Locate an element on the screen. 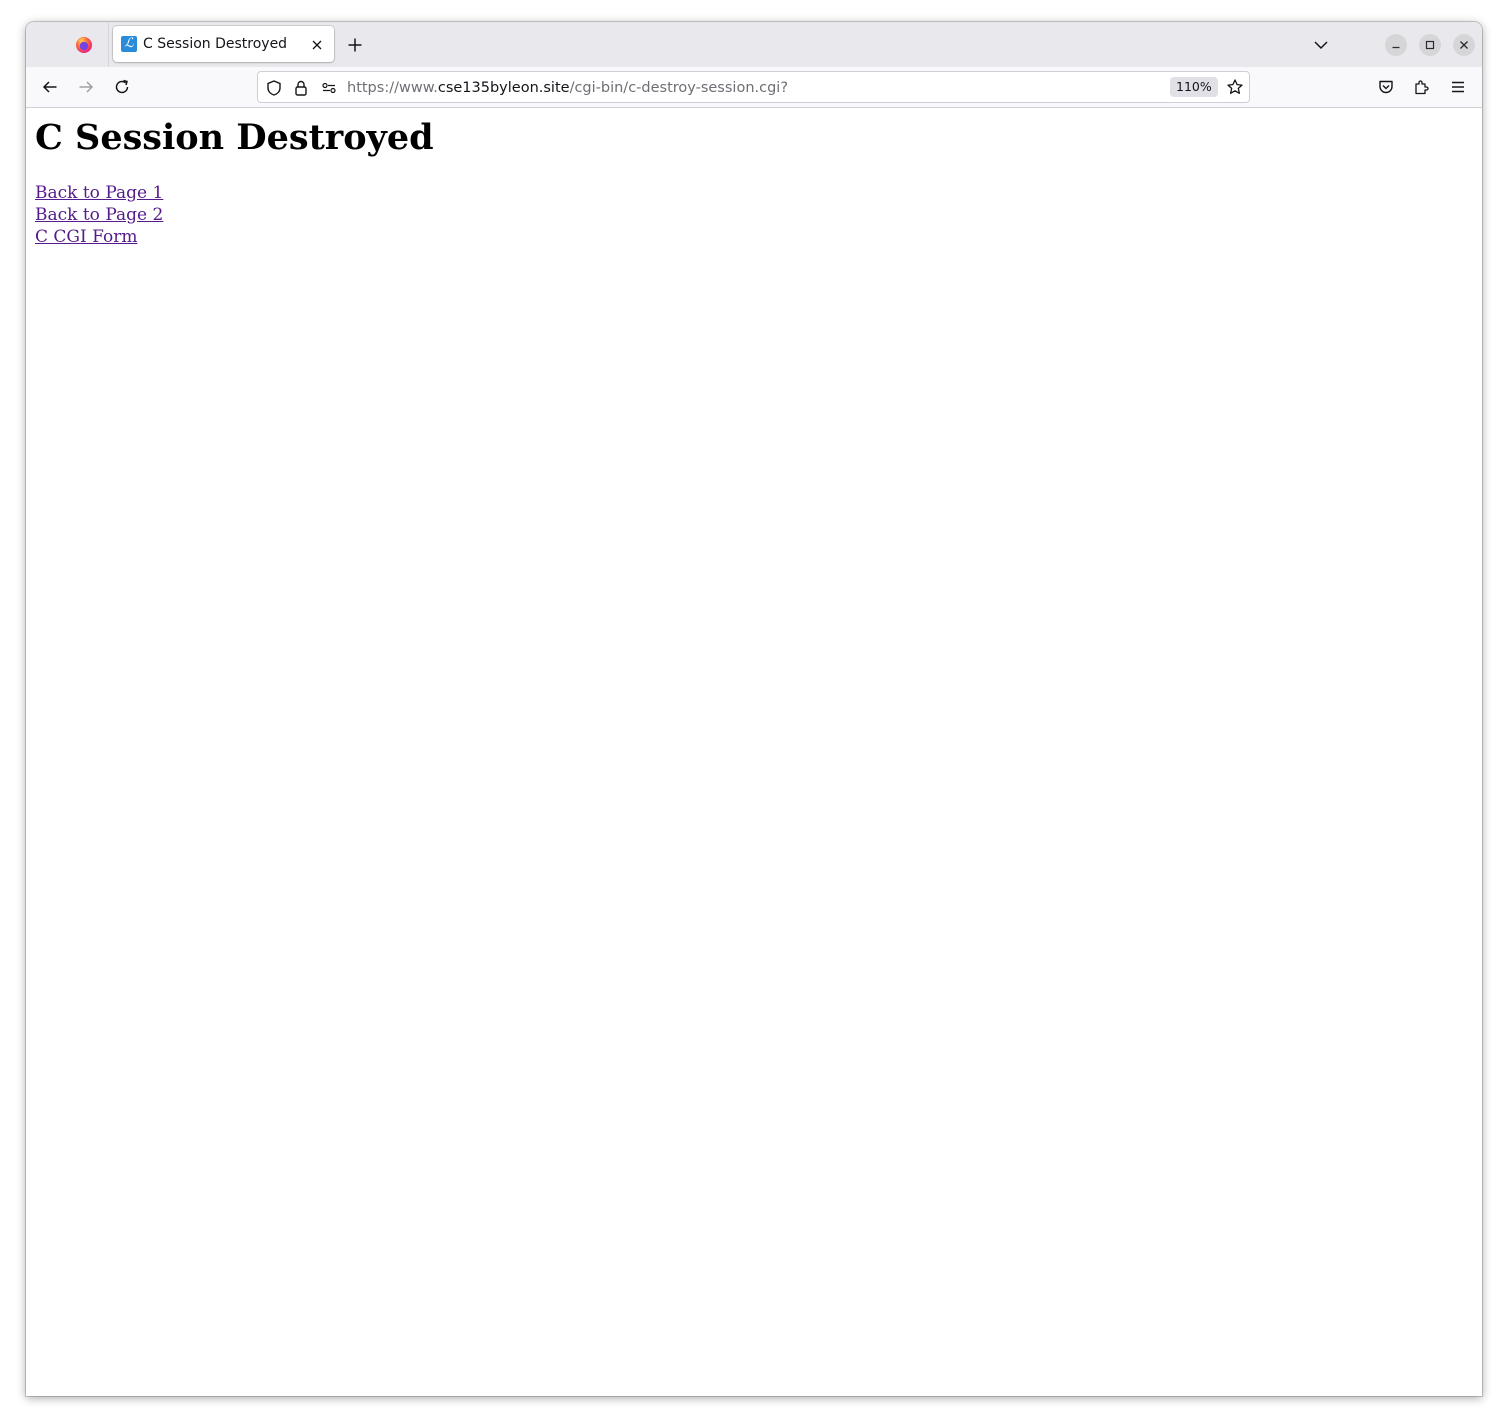  puzzle-icon is located at coordinates (1422, 87).